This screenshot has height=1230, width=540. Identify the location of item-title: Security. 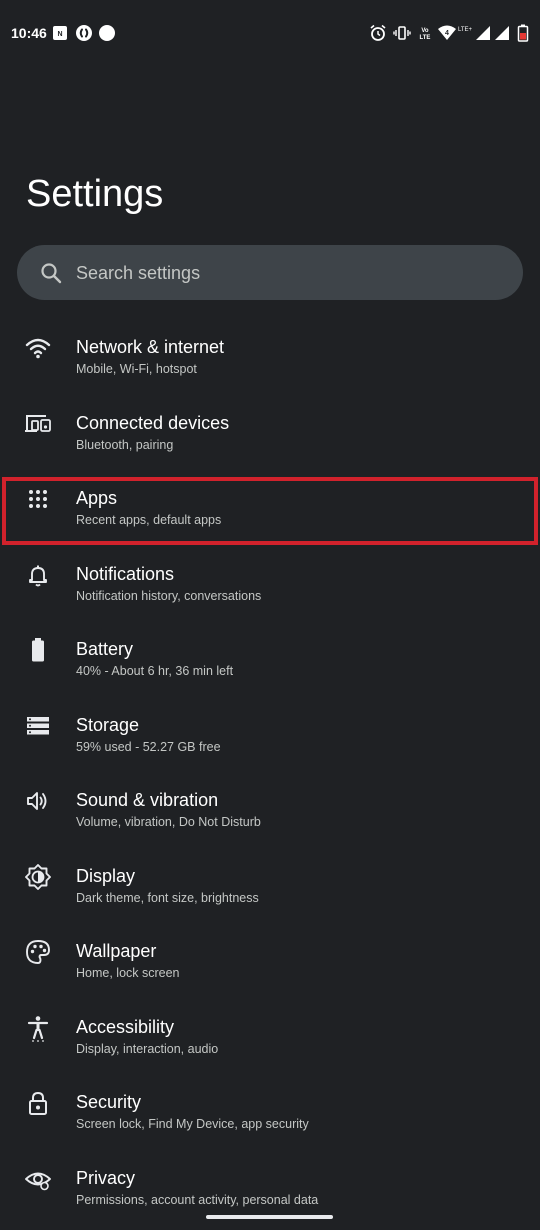
(109, 1102).